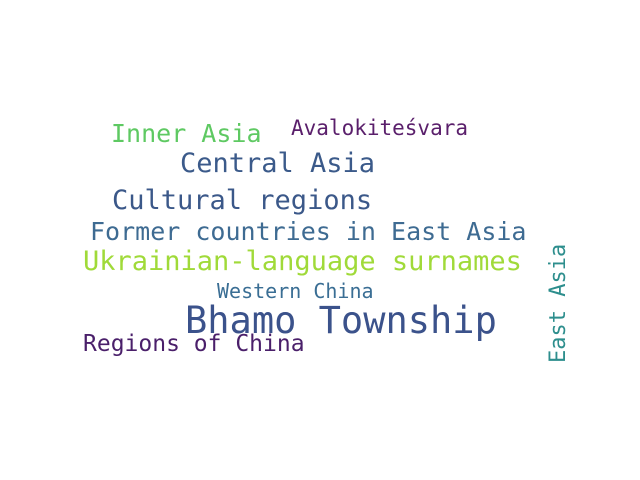 The width and height of the screenshot is (640, 480). I want to click on word-central-asia: Central Asia, so click(278, 163).